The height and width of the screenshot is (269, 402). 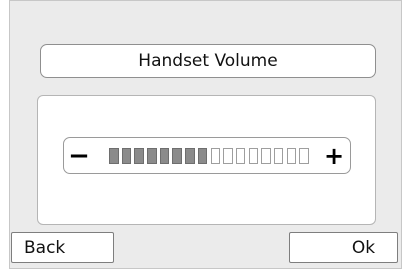 What do you see at coordinates (62, 247) in the screenshot?
I see `back-button: Back` at bounding box center [62, 247].